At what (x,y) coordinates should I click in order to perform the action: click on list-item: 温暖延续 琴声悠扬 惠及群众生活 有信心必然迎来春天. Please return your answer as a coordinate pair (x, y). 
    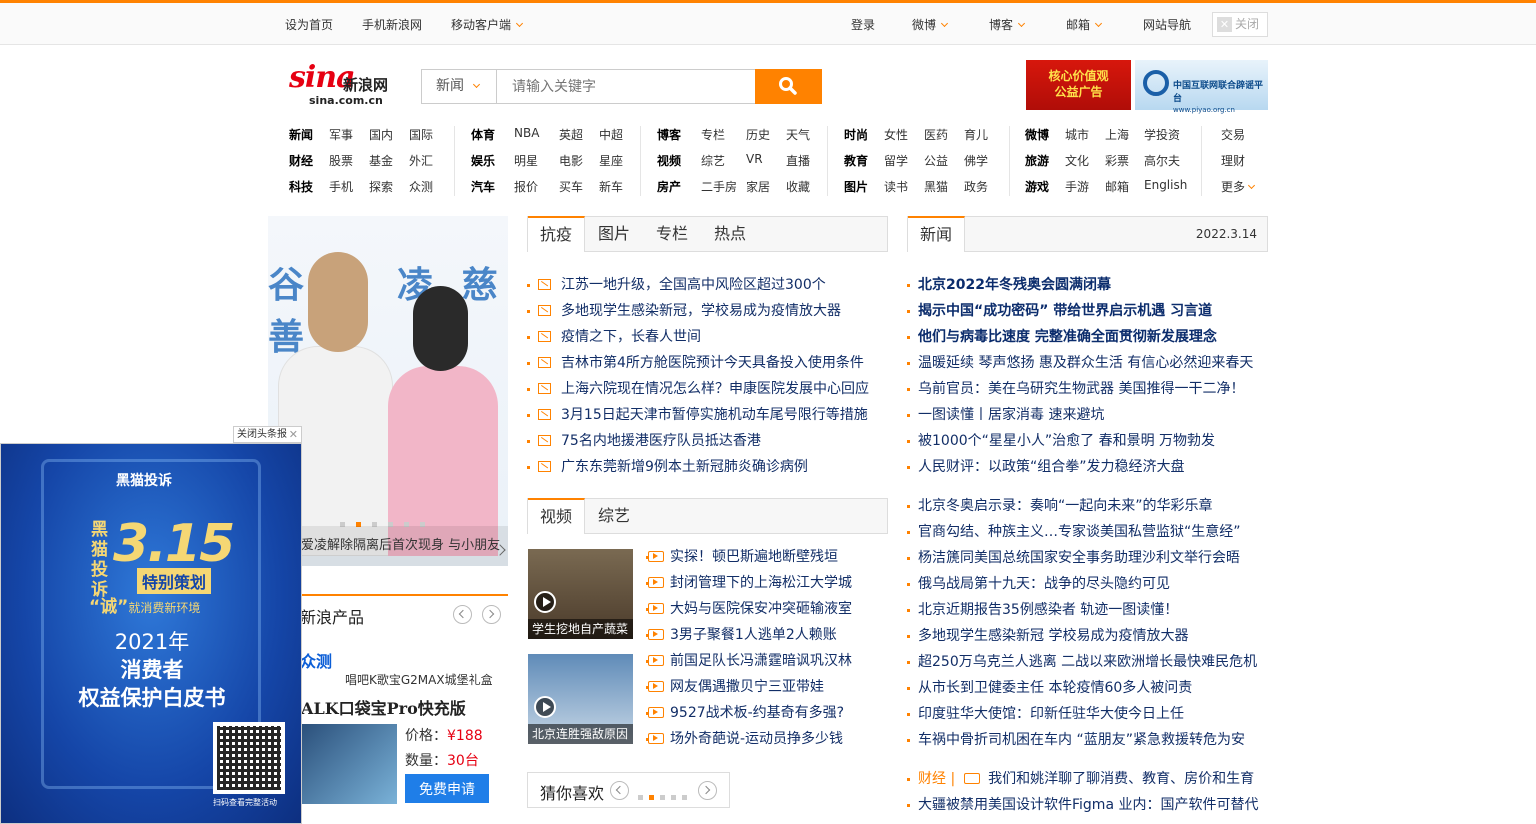
    Looking at the image, I should click on (1087, 363).